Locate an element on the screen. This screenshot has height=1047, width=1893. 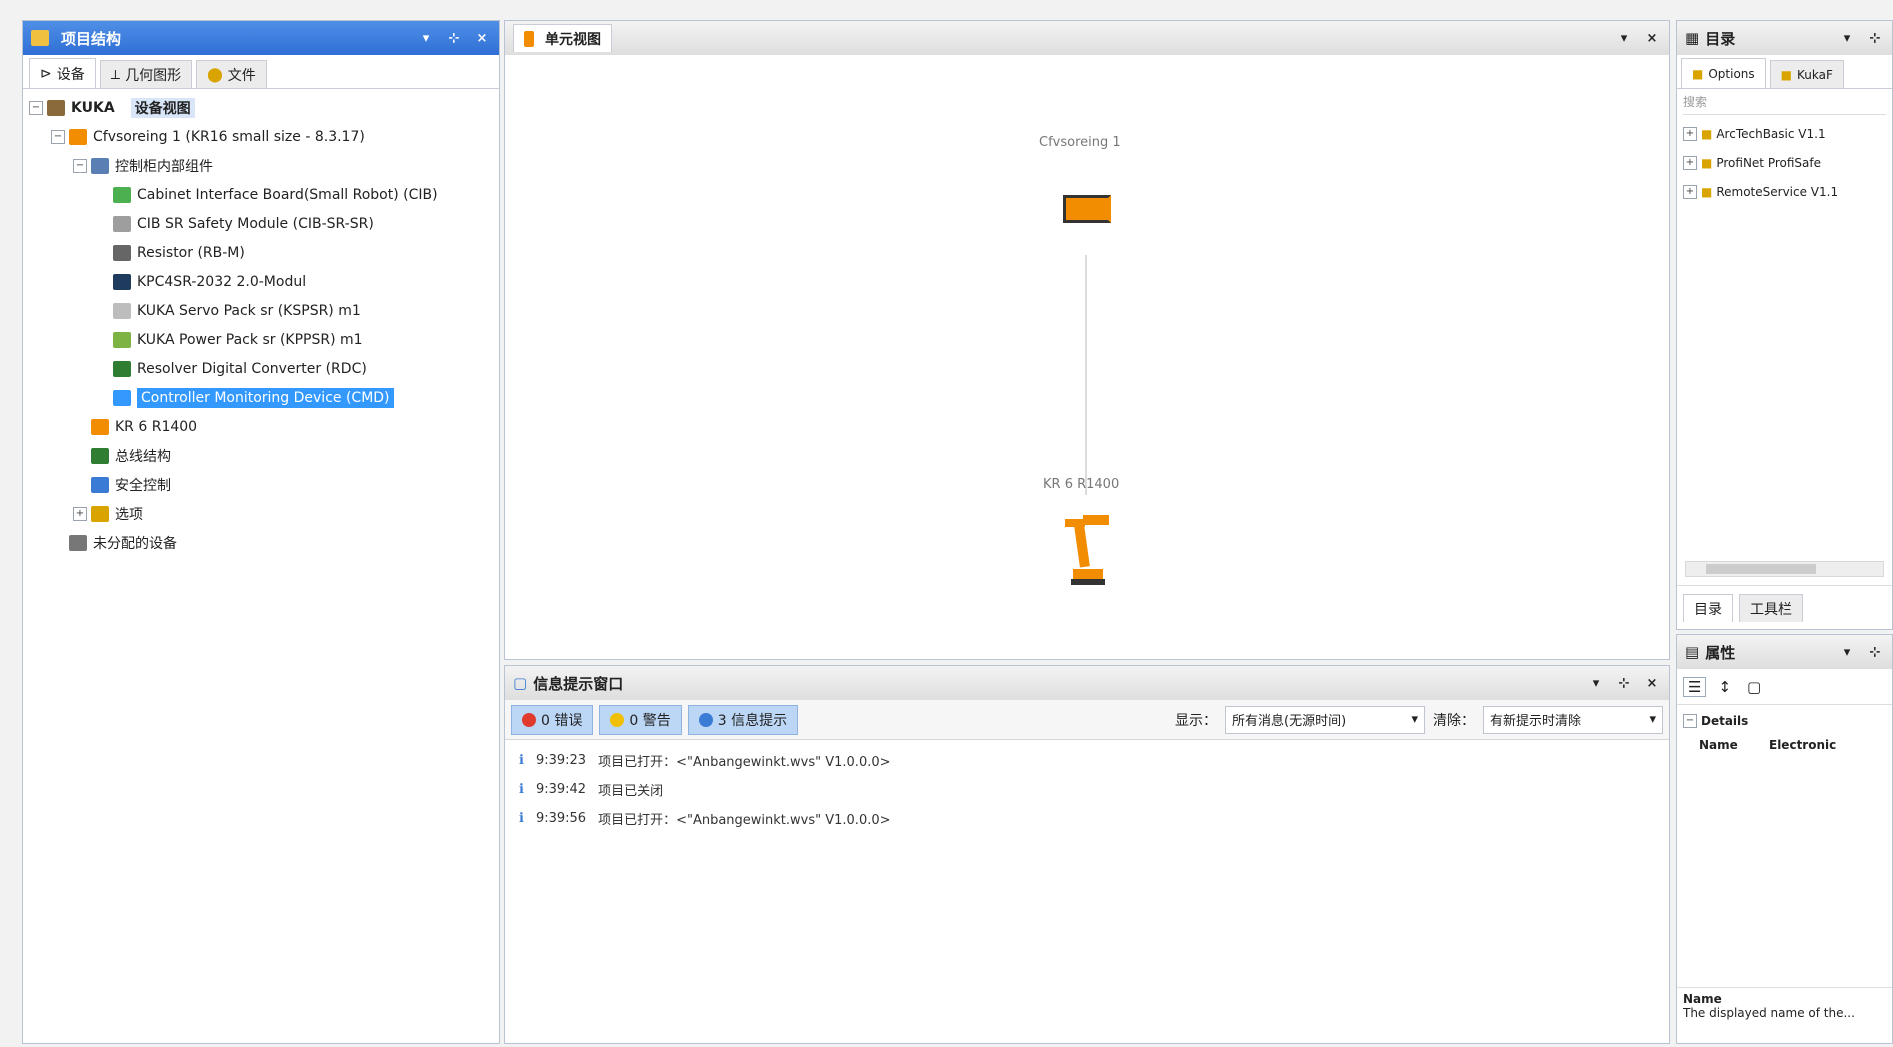
cell-view-tabbar: 单元视图 ▾ × is located at coordinates (1087, 38).